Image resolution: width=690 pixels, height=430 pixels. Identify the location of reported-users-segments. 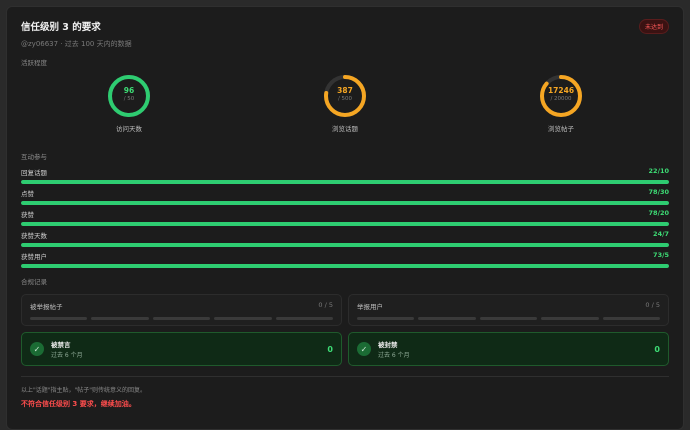
(509, 318).